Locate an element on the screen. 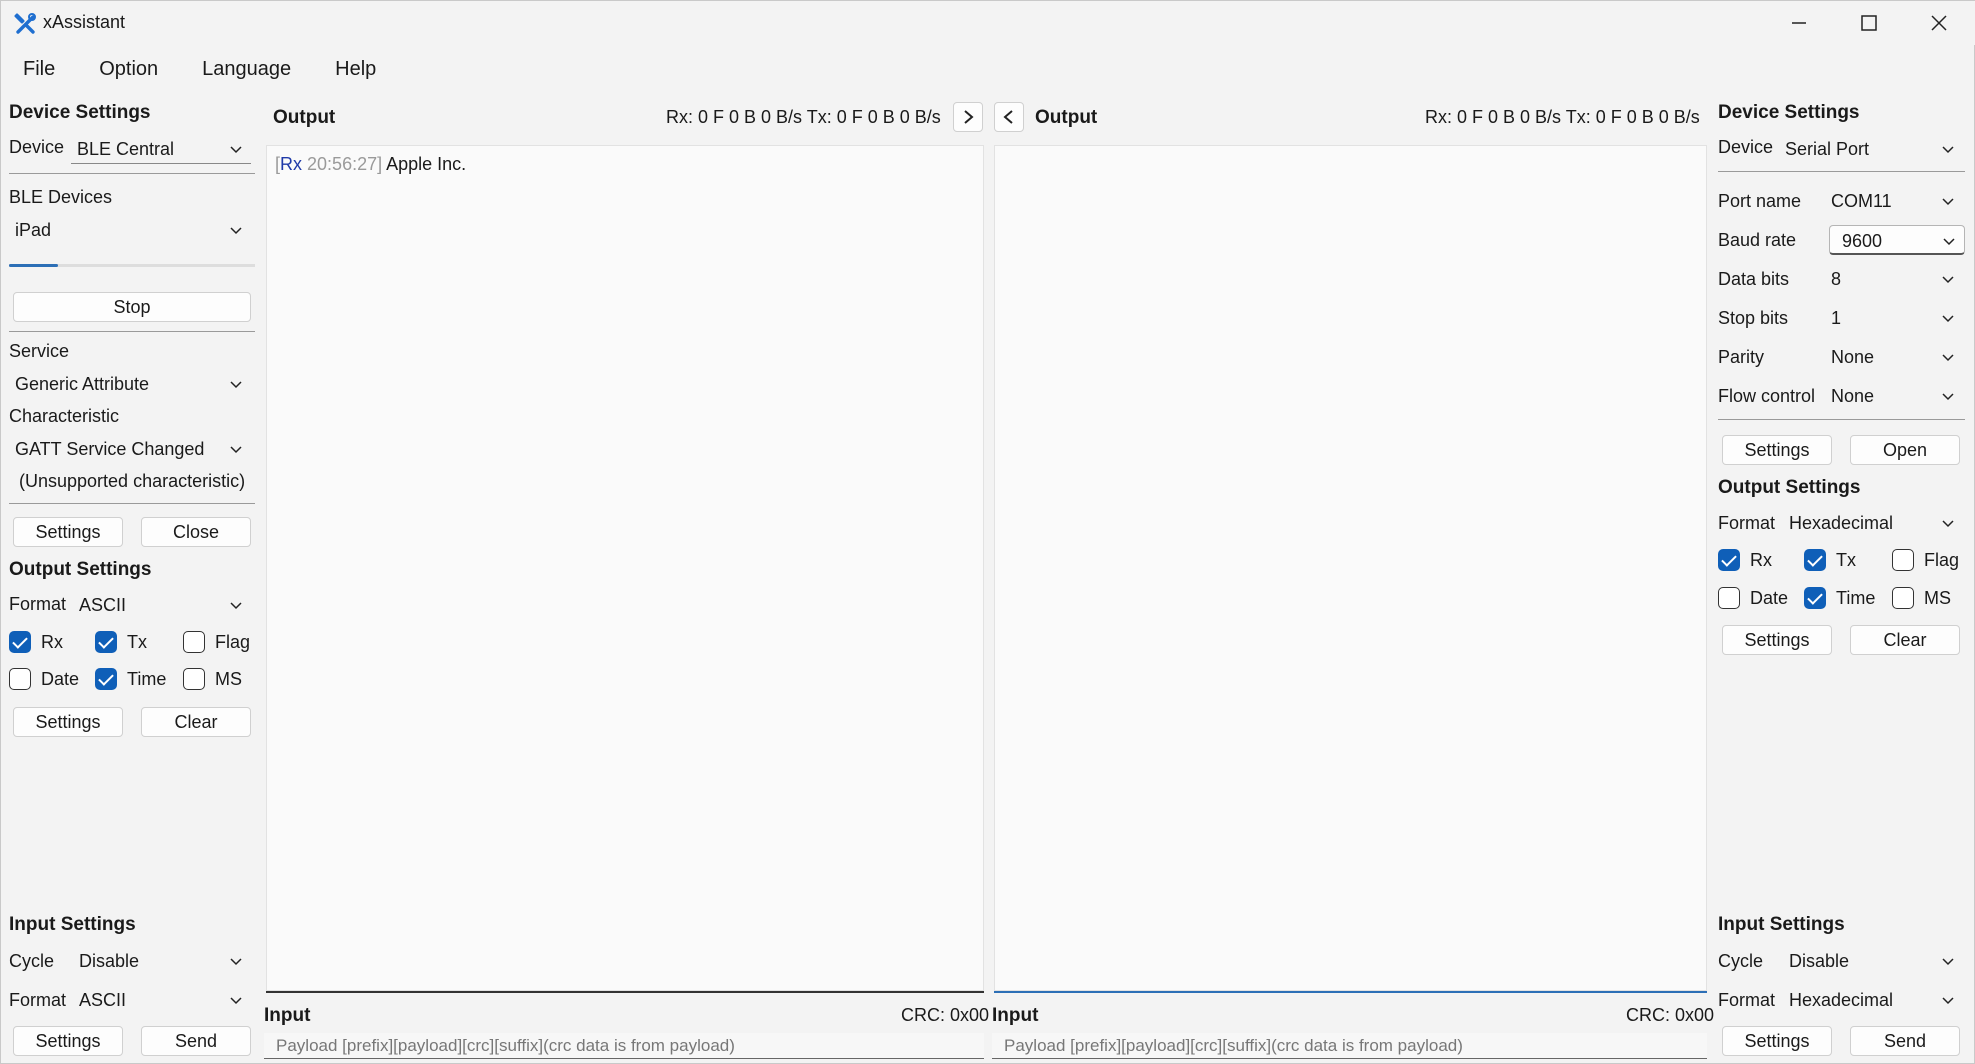  left-input-settings-button: Settings is located at coordinates (68, 1041).